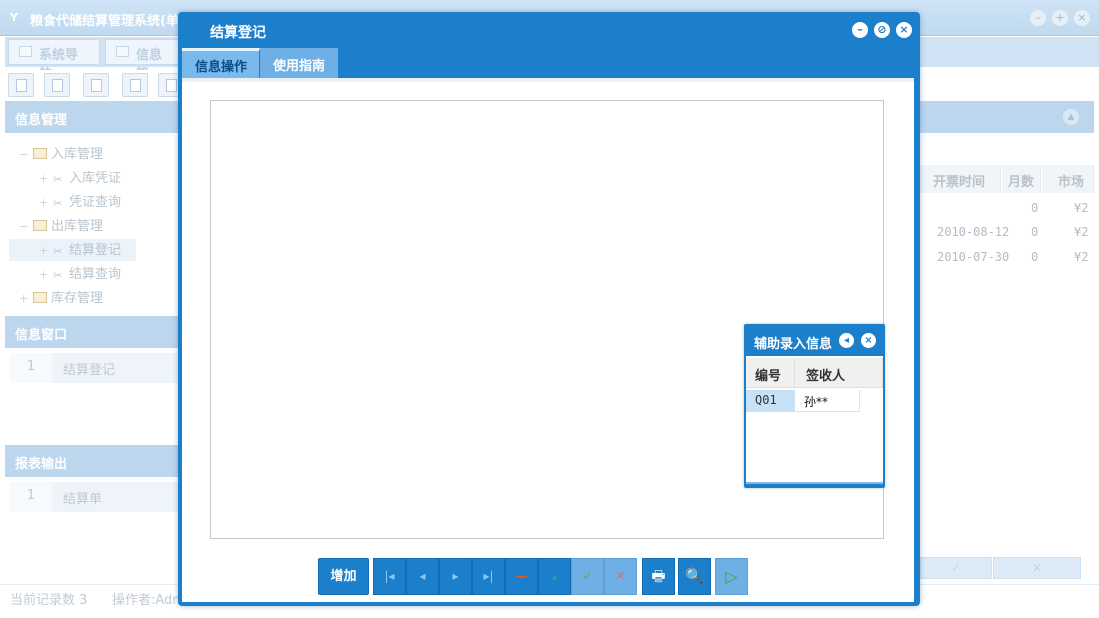 The image size is (1099, 618). Describe the element at coordinates (793, 344) in the screenshot. I see `helper-title: 辅助录入信息` at that location.